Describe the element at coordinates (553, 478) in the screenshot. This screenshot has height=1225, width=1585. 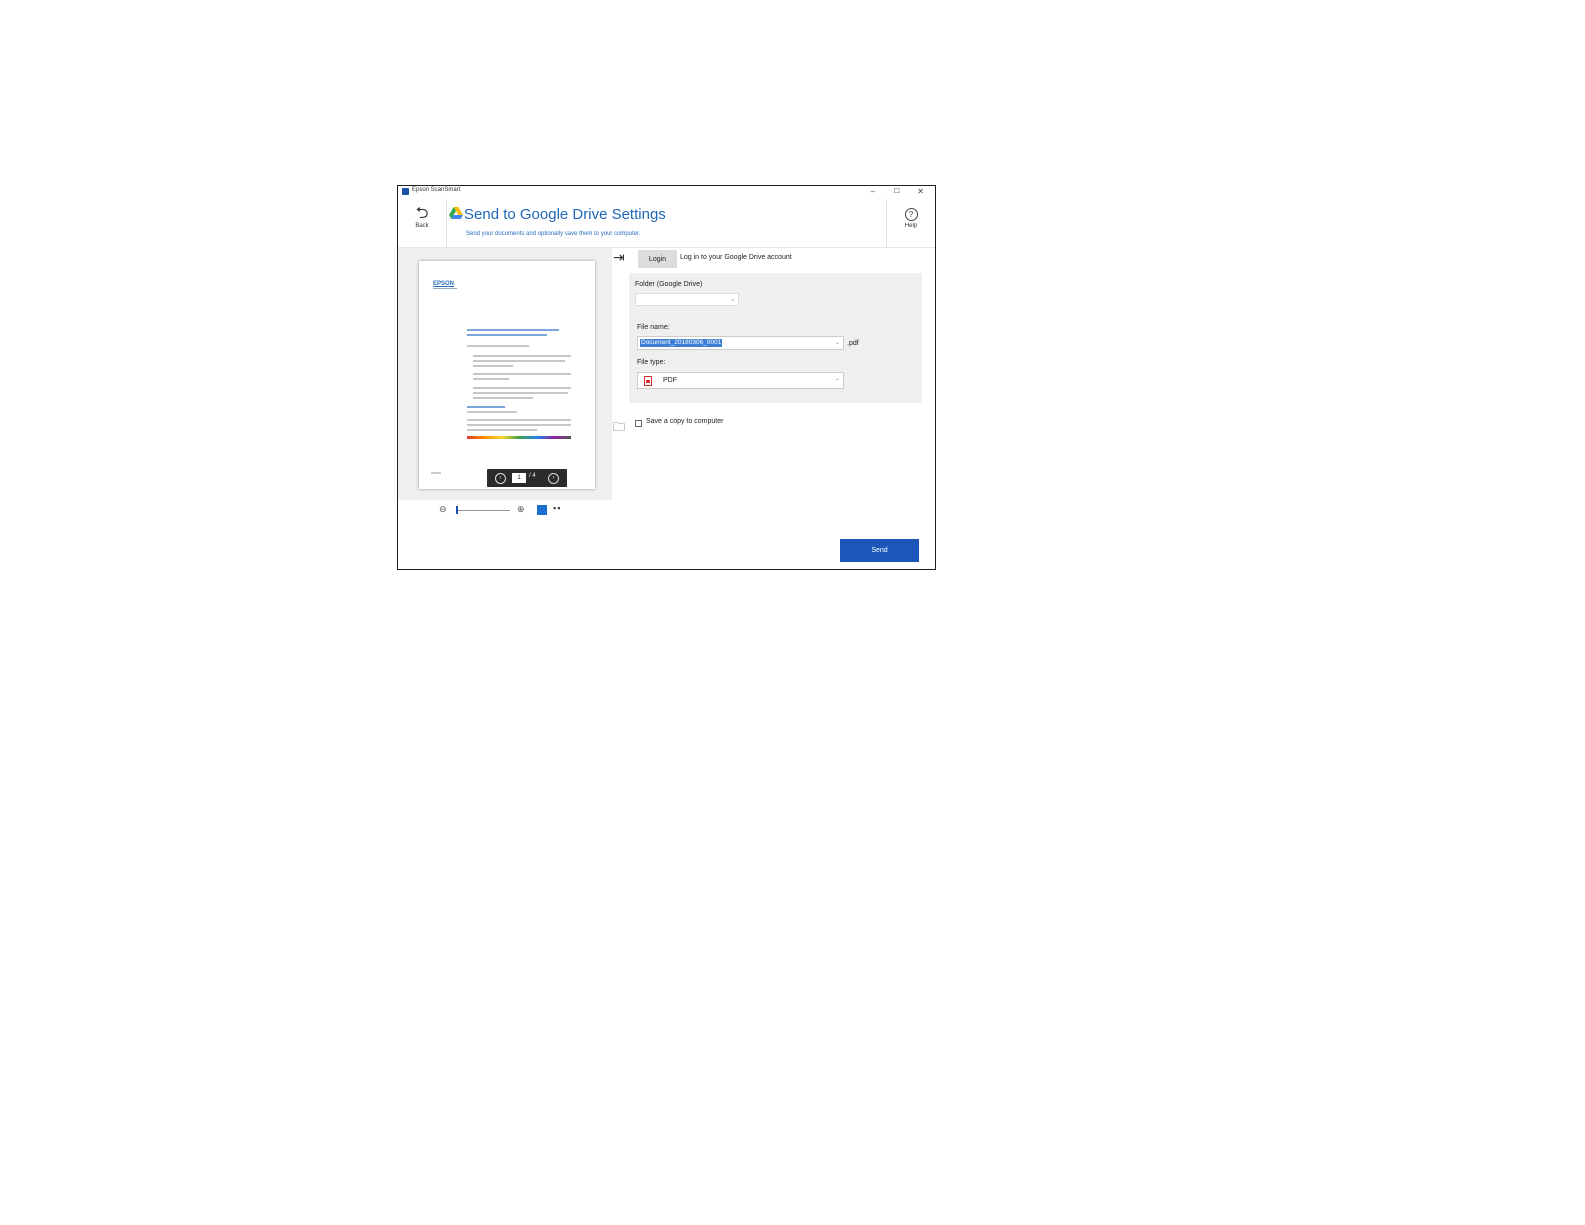
I see `next-page-icon: ›` at that location.